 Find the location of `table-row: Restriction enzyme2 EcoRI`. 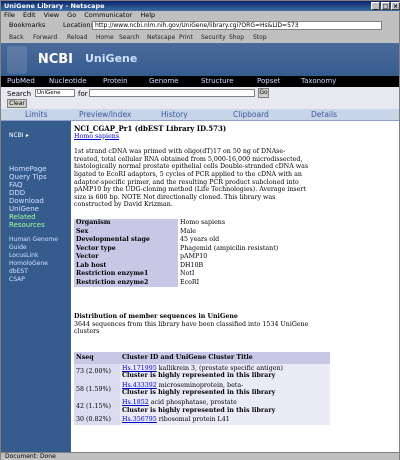

table-row: Restriction enzyme2 EcoRI is located at coordinates (179, 282).